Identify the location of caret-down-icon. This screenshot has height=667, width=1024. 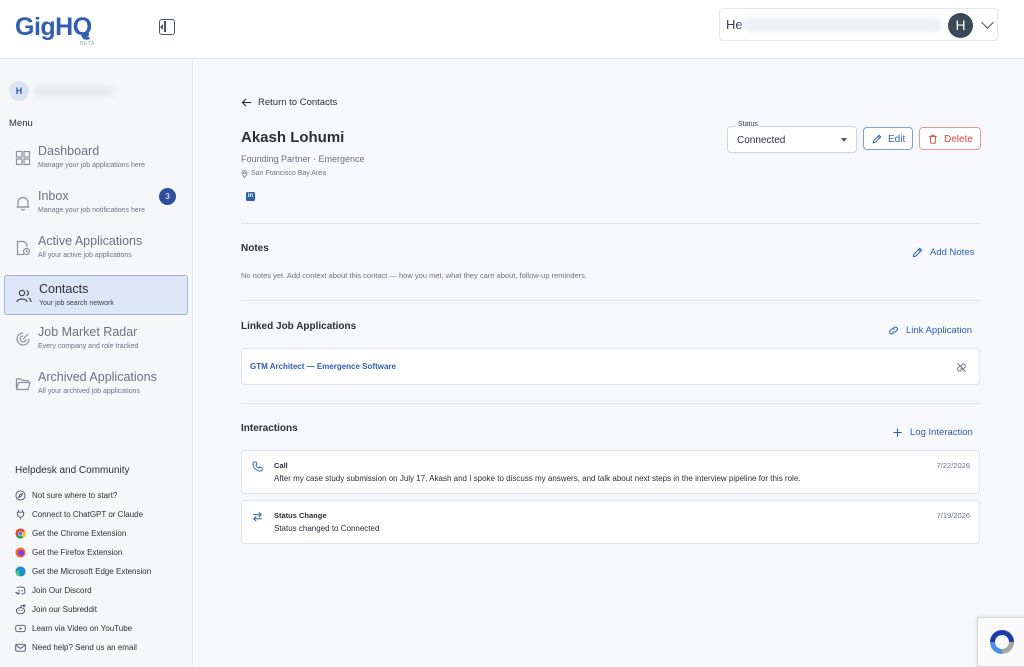
(844, 140).